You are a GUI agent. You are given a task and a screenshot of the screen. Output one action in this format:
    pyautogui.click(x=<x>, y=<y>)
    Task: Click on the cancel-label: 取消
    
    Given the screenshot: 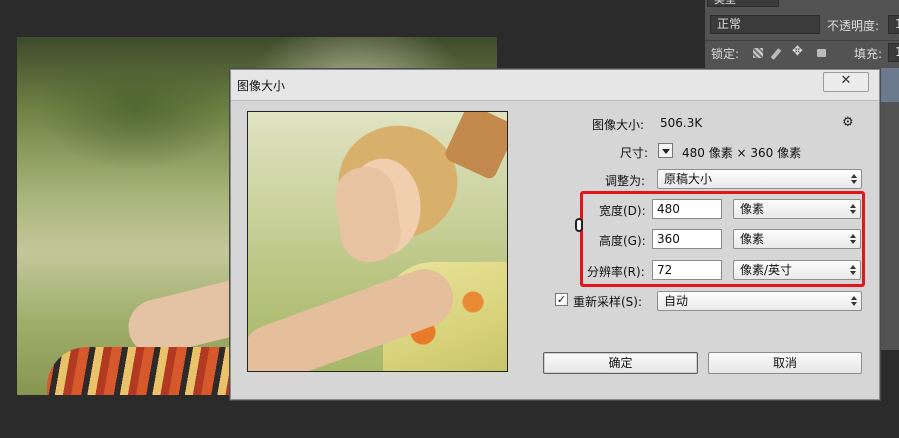 What is the action you would take?
    pyautogui.click(x=784, y=363)
    